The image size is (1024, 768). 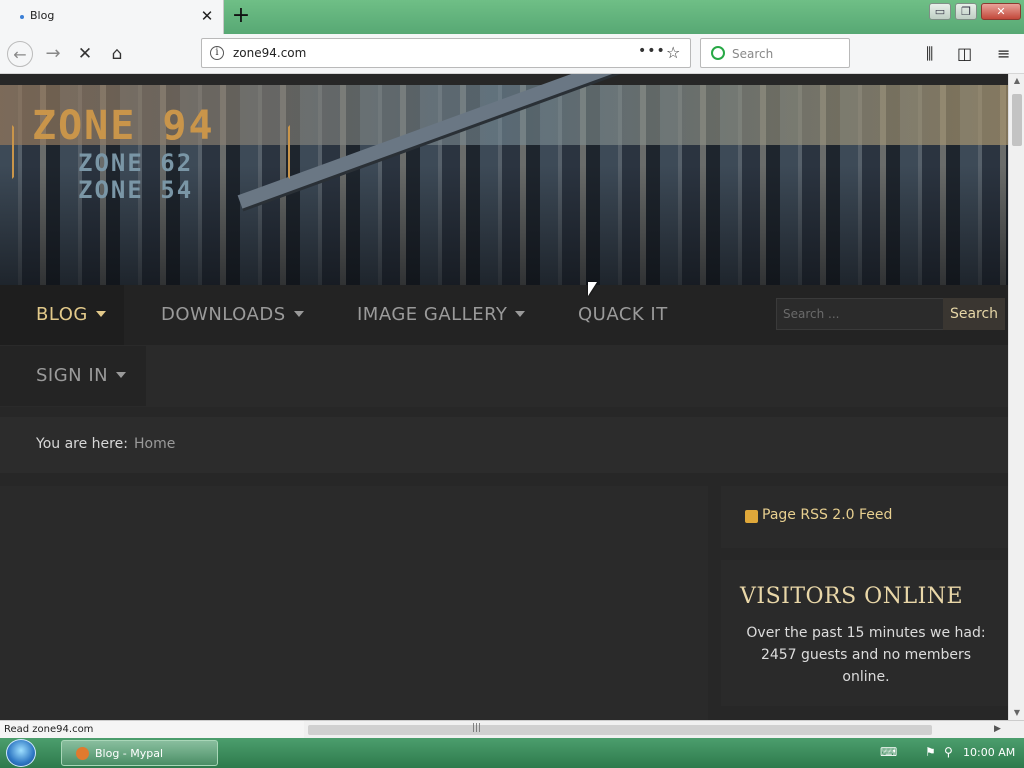 What do you see at coordinates (964, 53) in the screenshot?
I see `sidebar-icon: ◫` at bounding box center [964, 53].